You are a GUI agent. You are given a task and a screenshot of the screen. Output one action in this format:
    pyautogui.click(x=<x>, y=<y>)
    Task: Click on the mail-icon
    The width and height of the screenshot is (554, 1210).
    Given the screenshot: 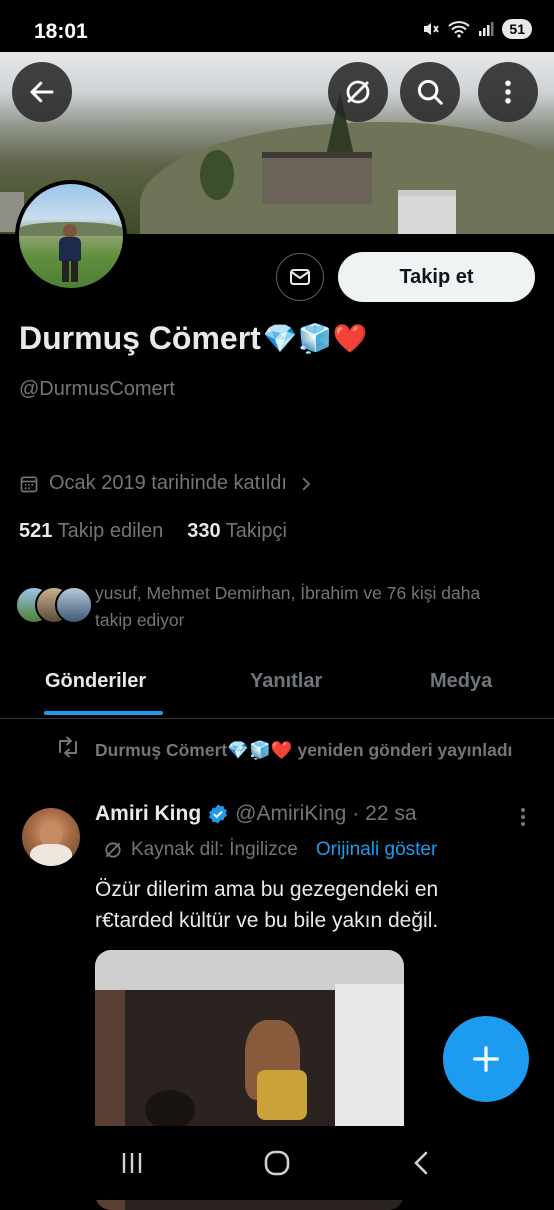 What is the action you would take?
    pyautogui.click(x=300, y=277)
    